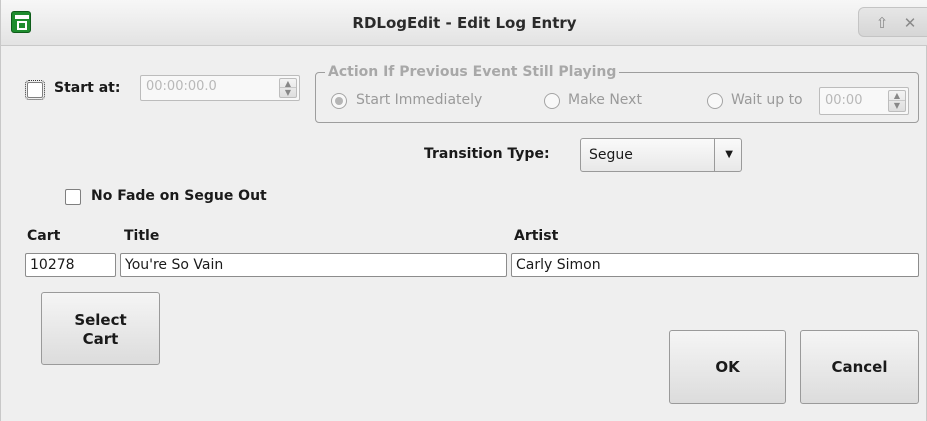  I want to click on cart-number-field: 10278, so click(70, 265).